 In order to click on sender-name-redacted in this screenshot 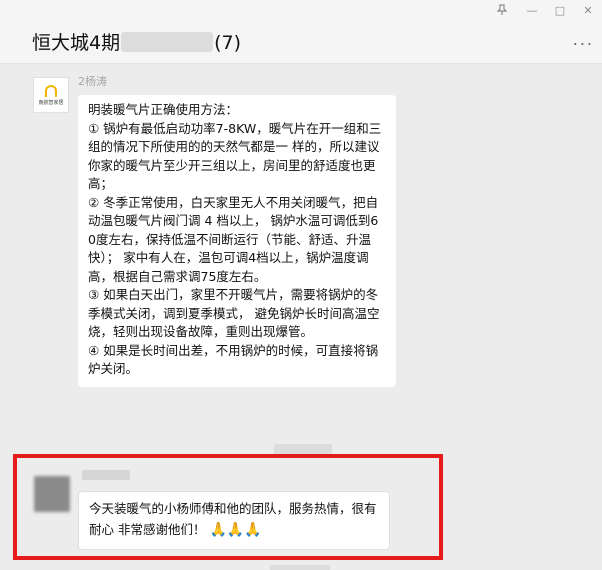, I will do `click(106, 475)`.